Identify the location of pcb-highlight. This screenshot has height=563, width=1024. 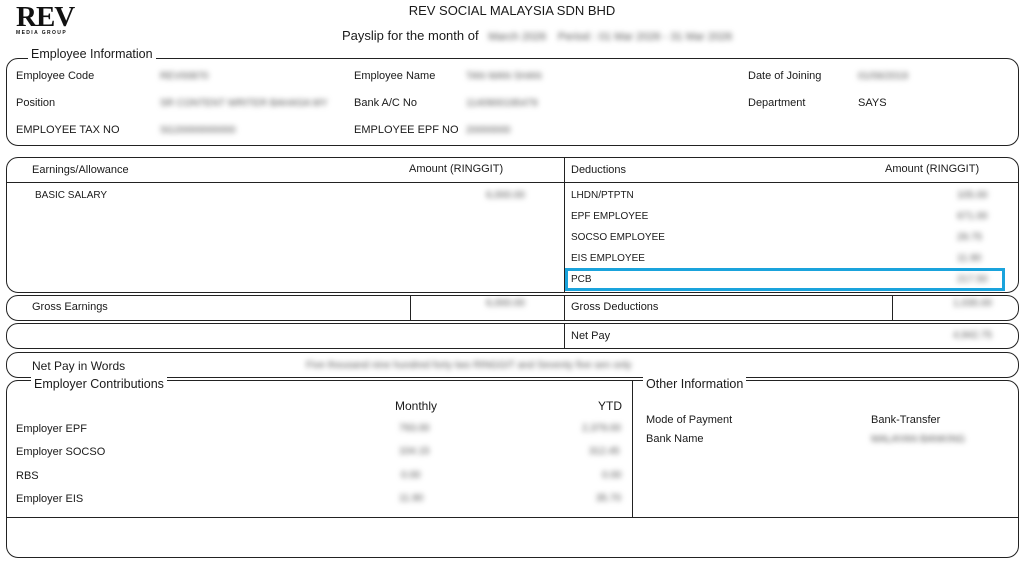
(785, 279).